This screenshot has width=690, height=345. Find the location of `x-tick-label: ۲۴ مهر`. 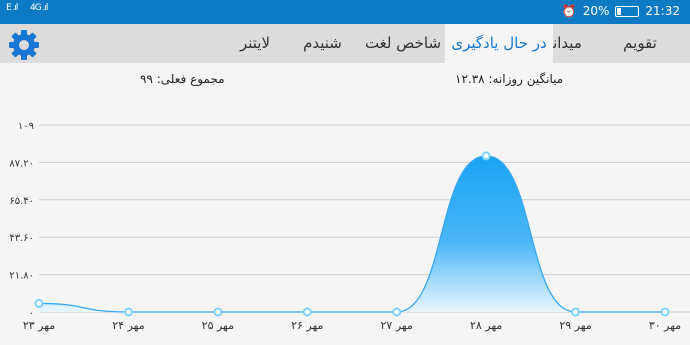

x-tick-label: ۲۴ مهر is located at coordinates (128, 325).